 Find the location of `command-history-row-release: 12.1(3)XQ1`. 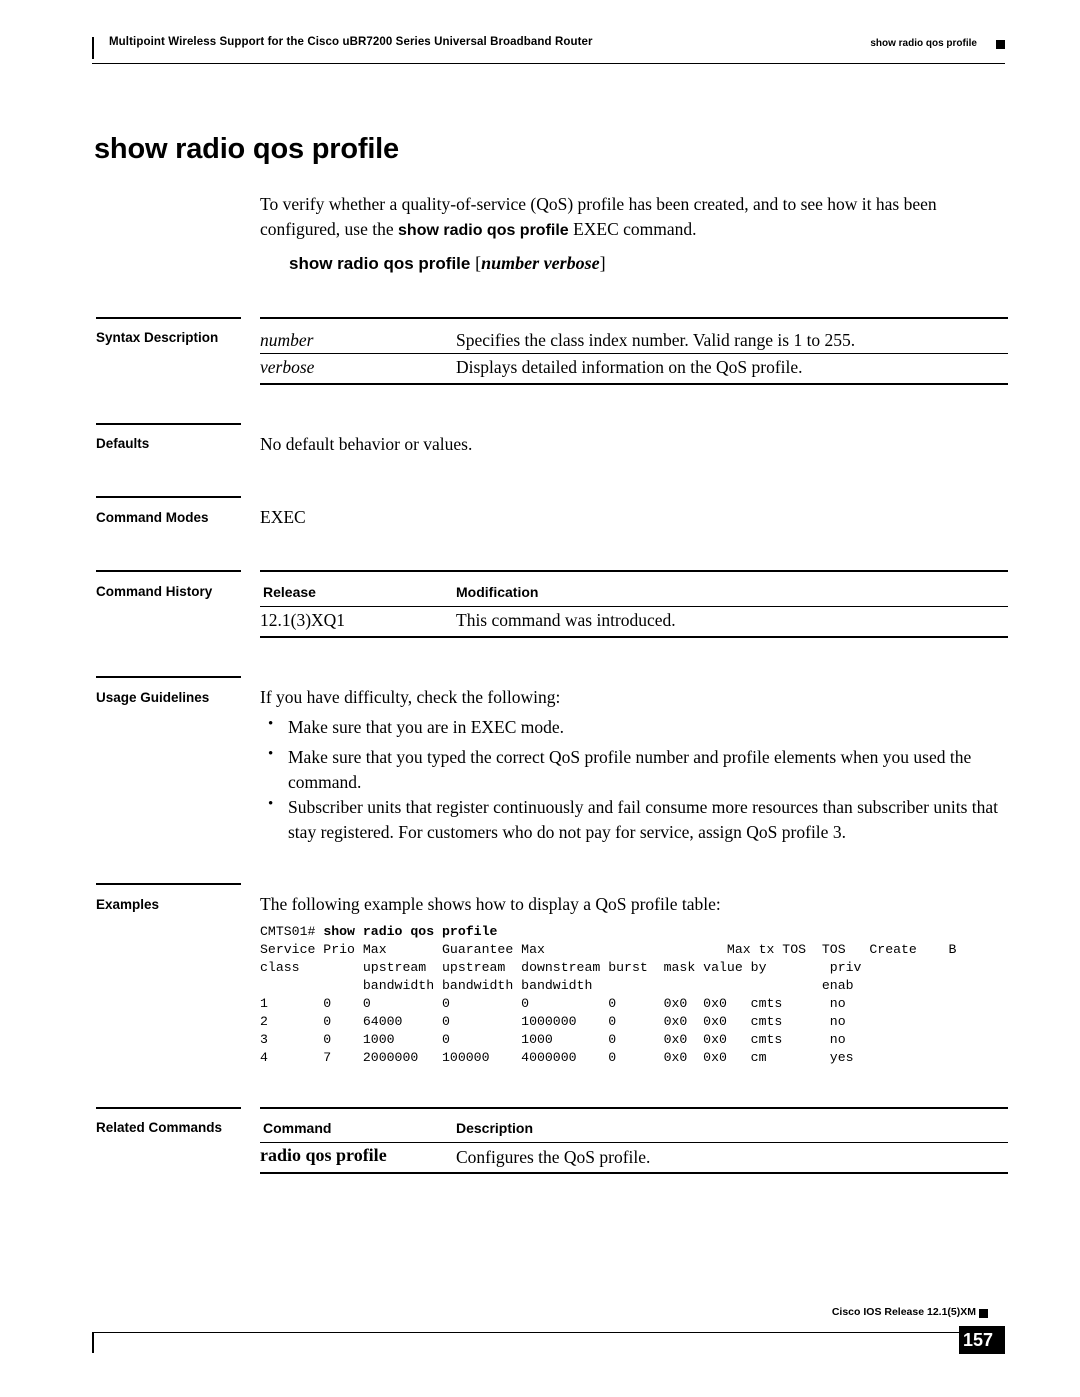

command-history-row-release: 12.1(3)XQ1 is located at coordinates (303, 620).